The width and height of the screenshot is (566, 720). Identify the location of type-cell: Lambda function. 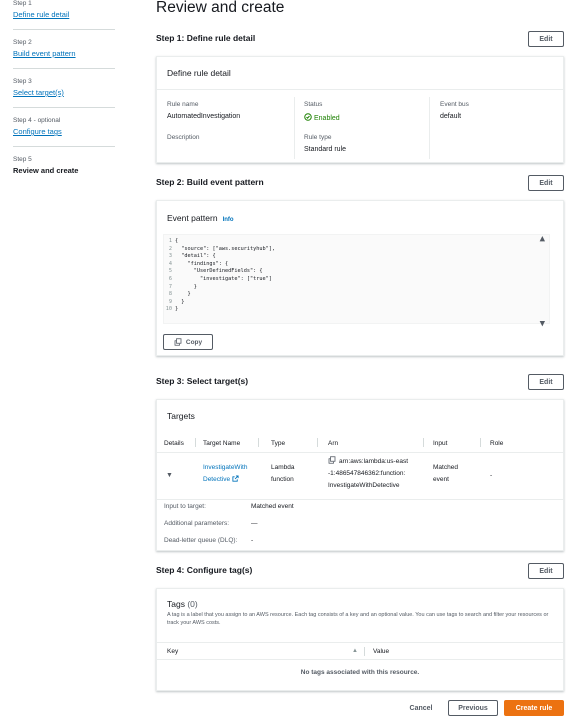
(283, 474).